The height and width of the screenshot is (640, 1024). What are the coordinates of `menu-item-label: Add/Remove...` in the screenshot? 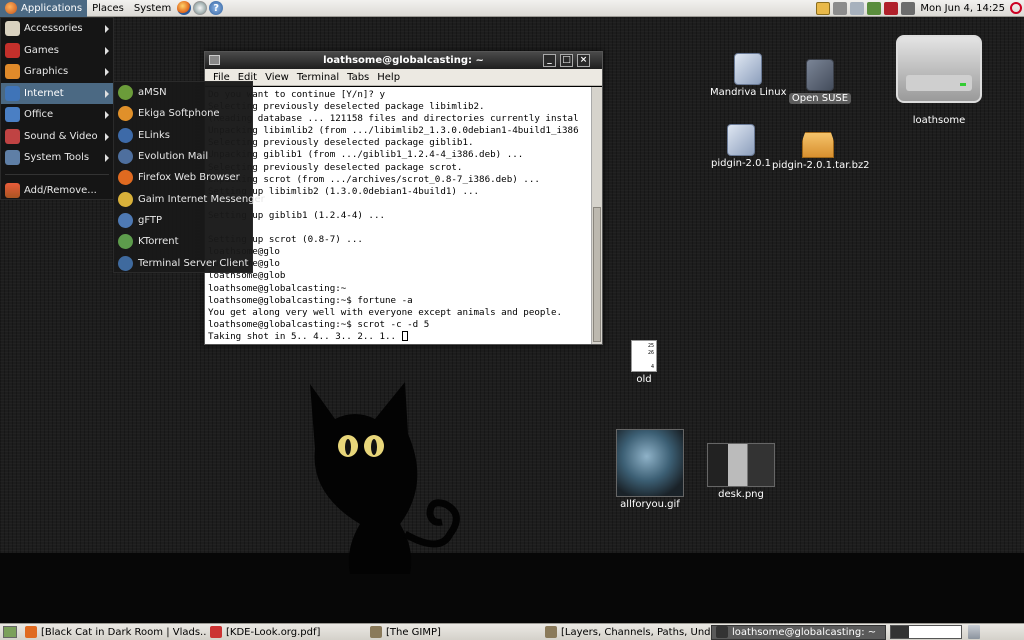 It's located at (60, 190).